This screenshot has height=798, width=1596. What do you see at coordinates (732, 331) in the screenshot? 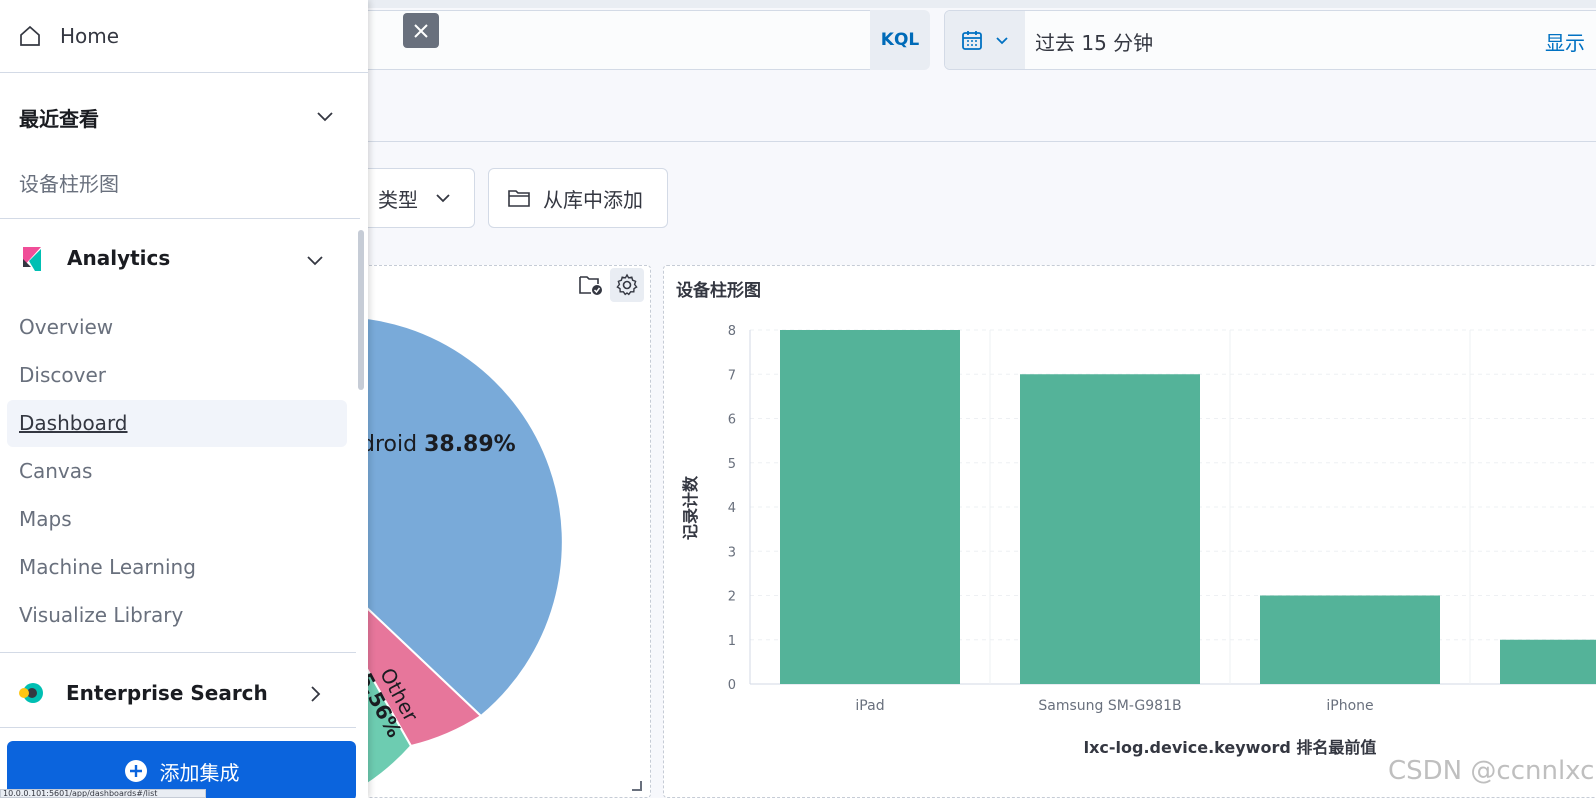
I see `y-tick-label: 8` at bounding box center [732, 331].